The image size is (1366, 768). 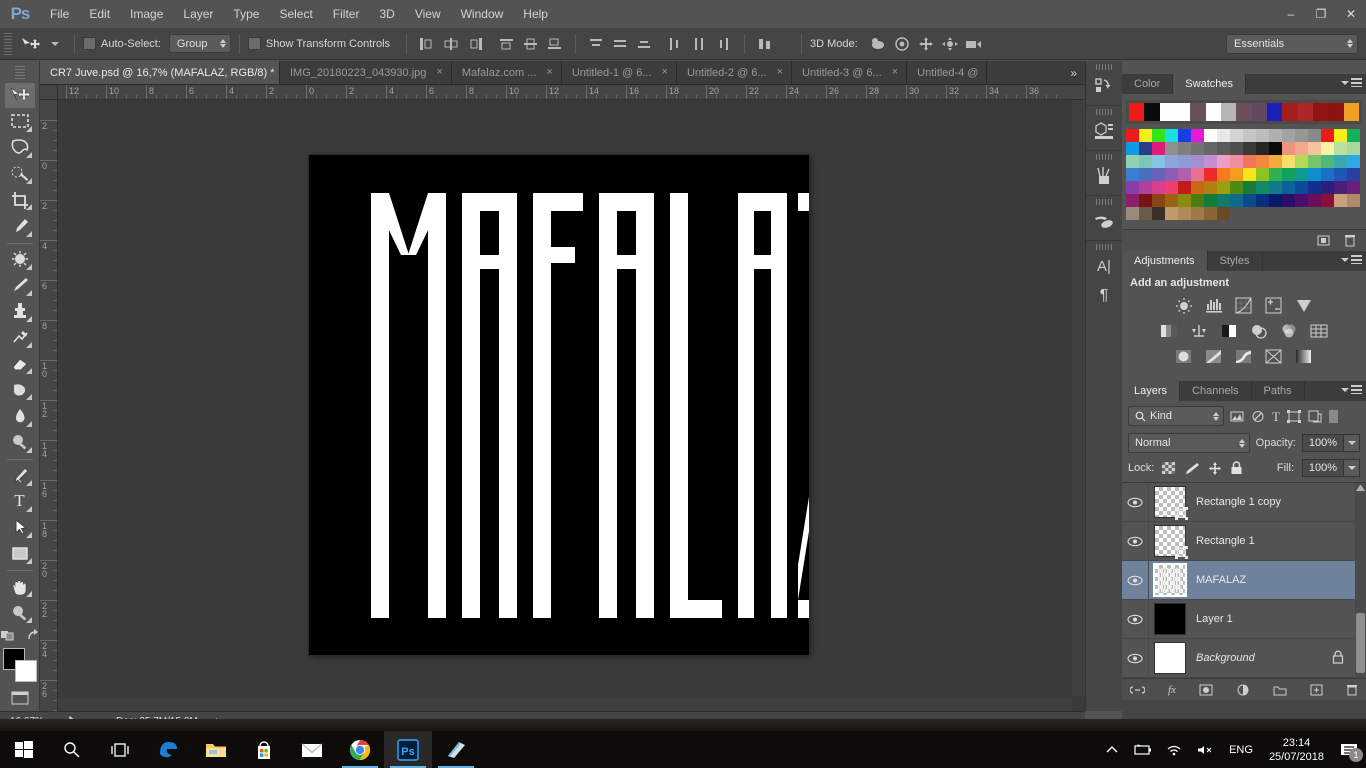 I want to click on fill-value: 100%, so click(x=1323, y=468).